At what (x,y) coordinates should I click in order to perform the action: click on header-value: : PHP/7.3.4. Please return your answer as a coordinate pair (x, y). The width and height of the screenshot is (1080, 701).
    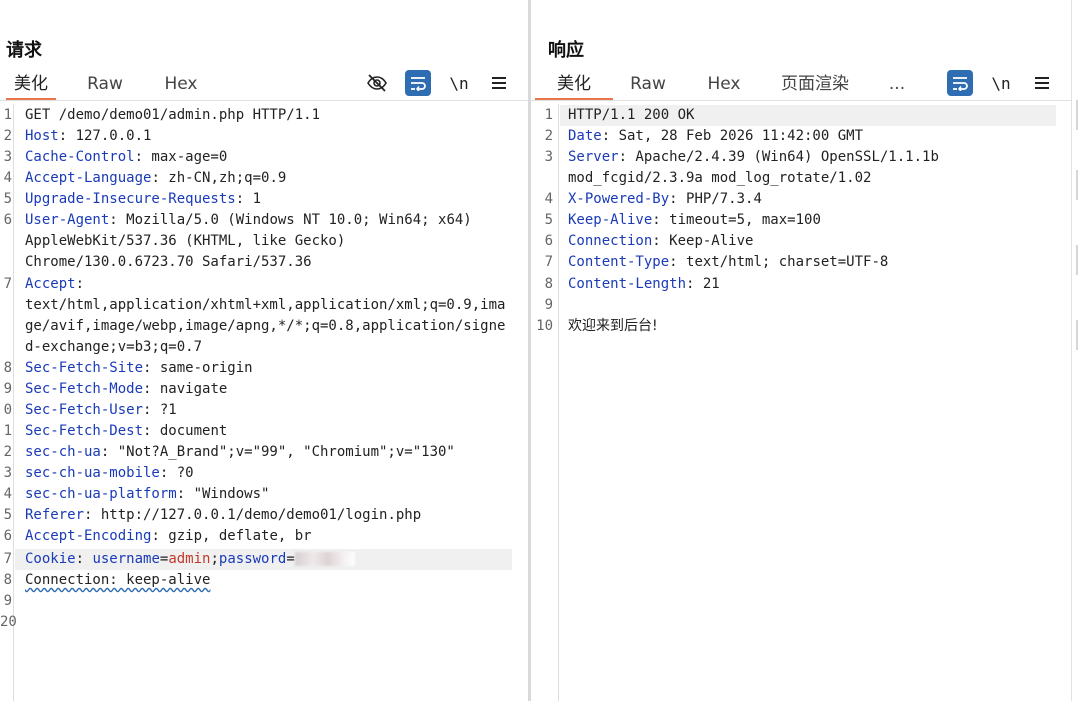
    Looking at the image, I should click on (715, 199).